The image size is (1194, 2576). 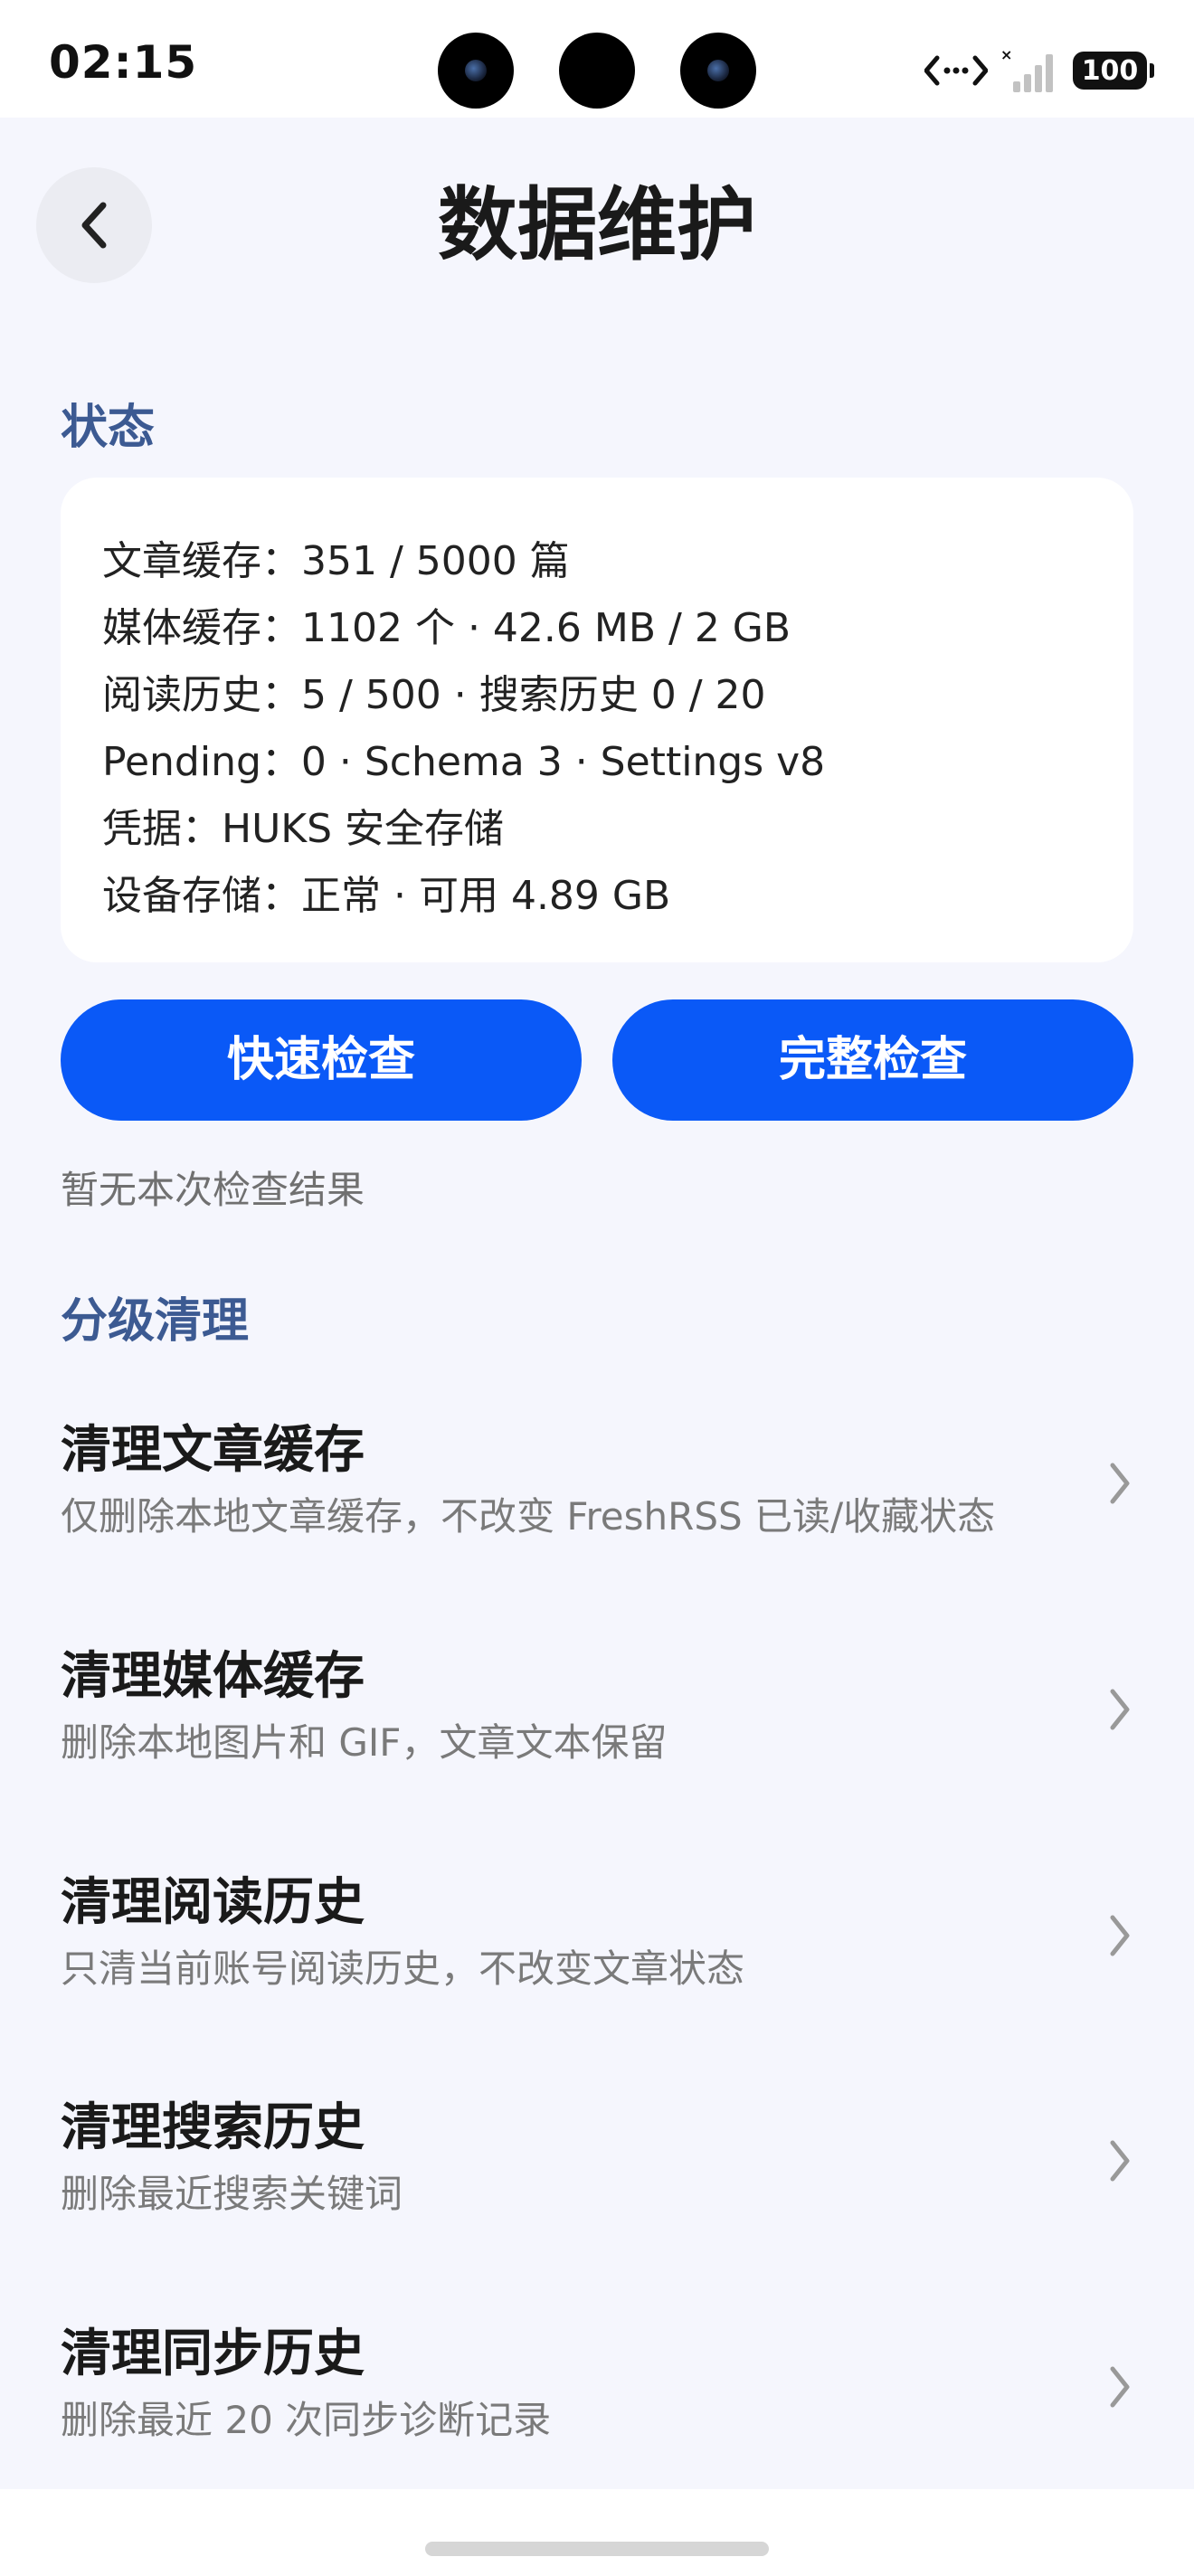 What do you see at coordinates (213, 1677) in the screenshot?
I see `clean-item-title: 清理媒体缓存` at bounding box center [213, 1677].